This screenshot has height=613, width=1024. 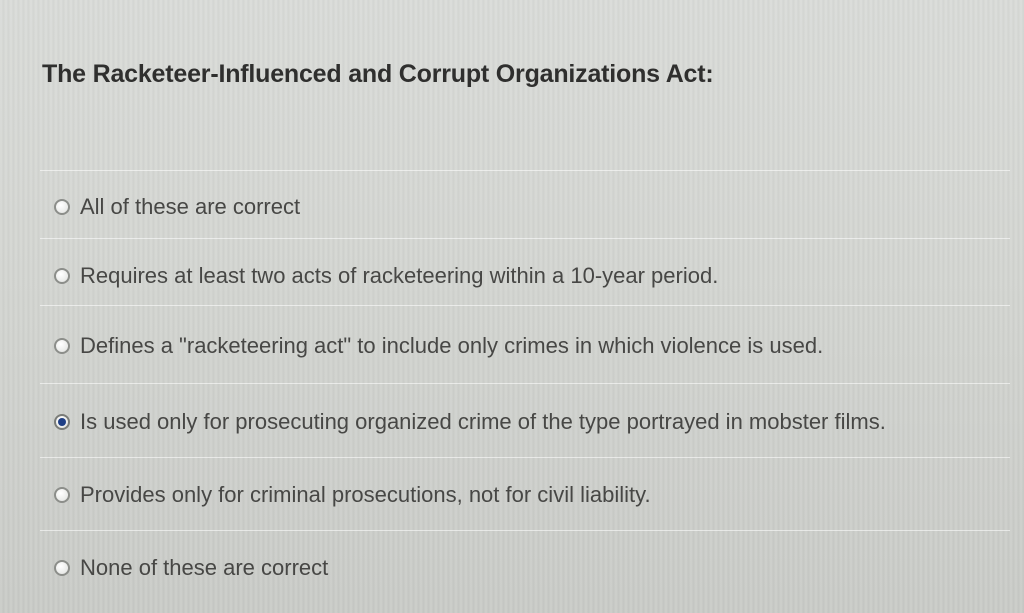 What do you see at coordinates (190, 206) in the screenshot?
I see `answer-label: All of these are correct` at bounding box center [190, 206].